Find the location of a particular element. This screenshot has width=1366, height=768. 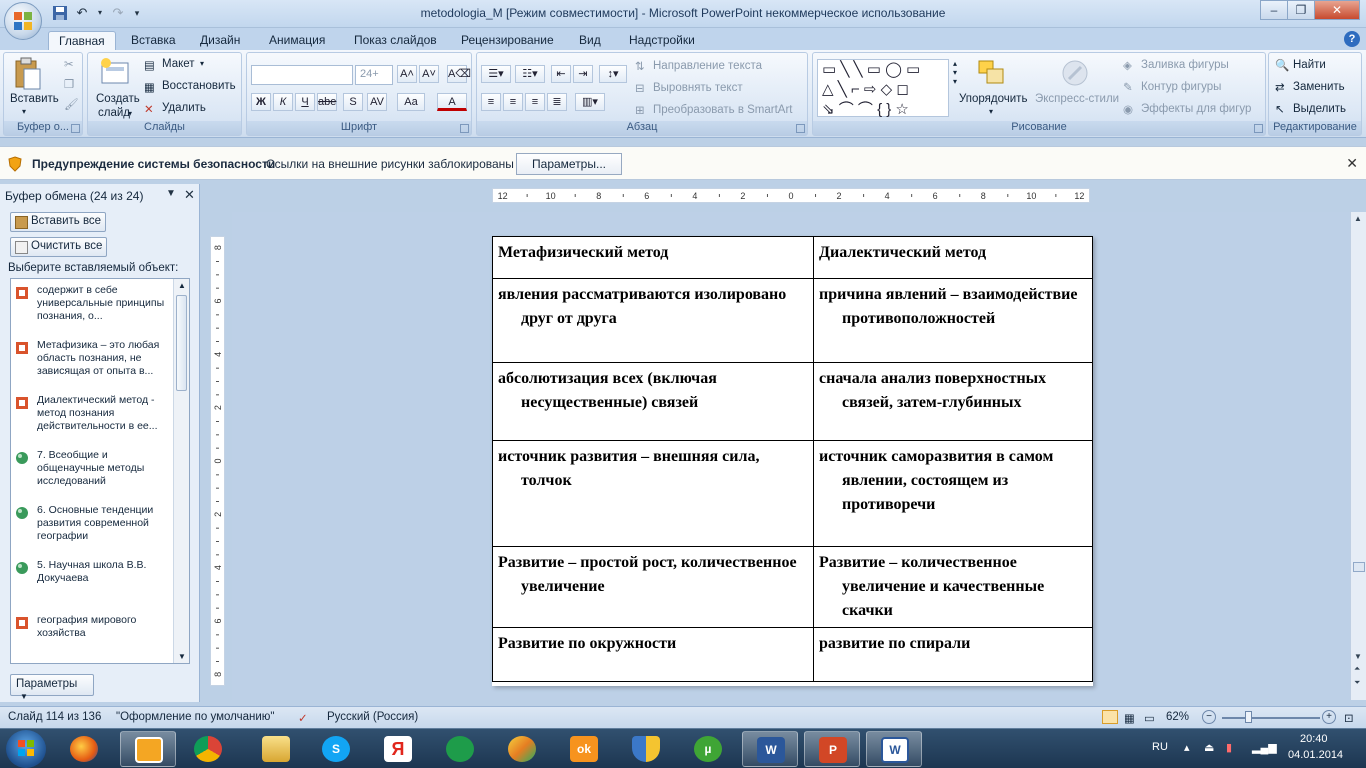

clipboard-options-button: Параметры ▼ is located at coordinates (52, 687).